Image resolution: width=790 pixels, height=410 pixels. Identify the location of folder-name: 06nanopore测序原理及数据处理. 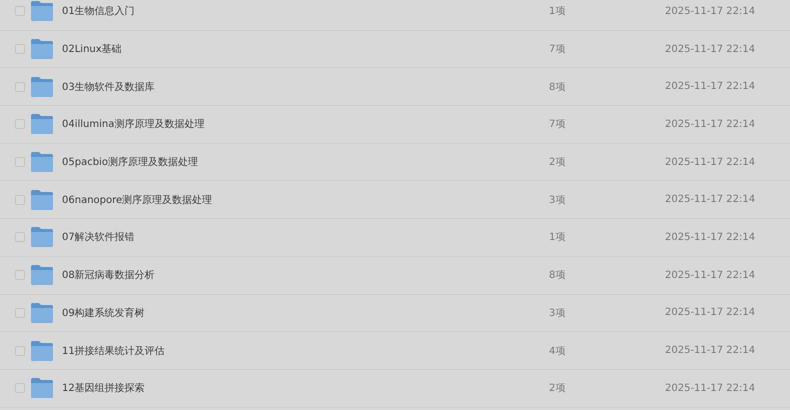
(305, 199).